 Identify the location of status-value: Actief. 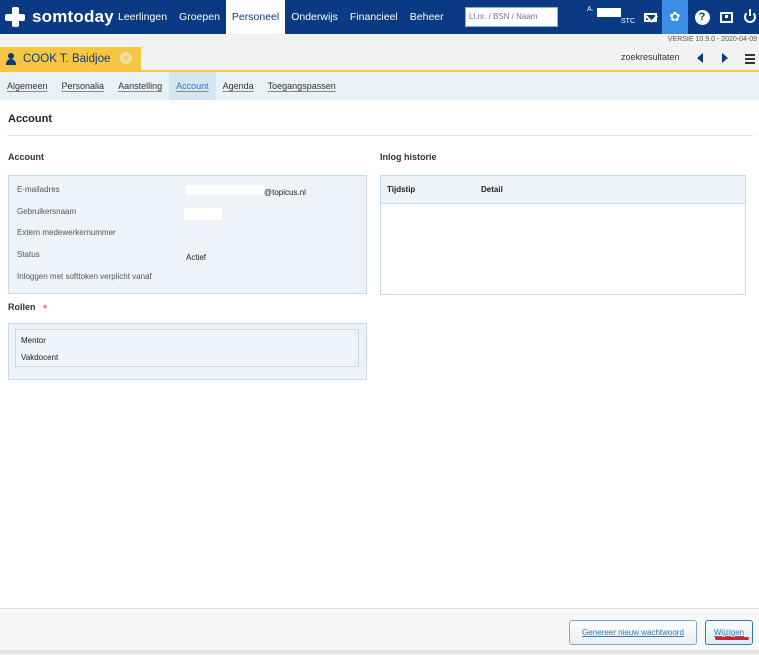
(196, 257).